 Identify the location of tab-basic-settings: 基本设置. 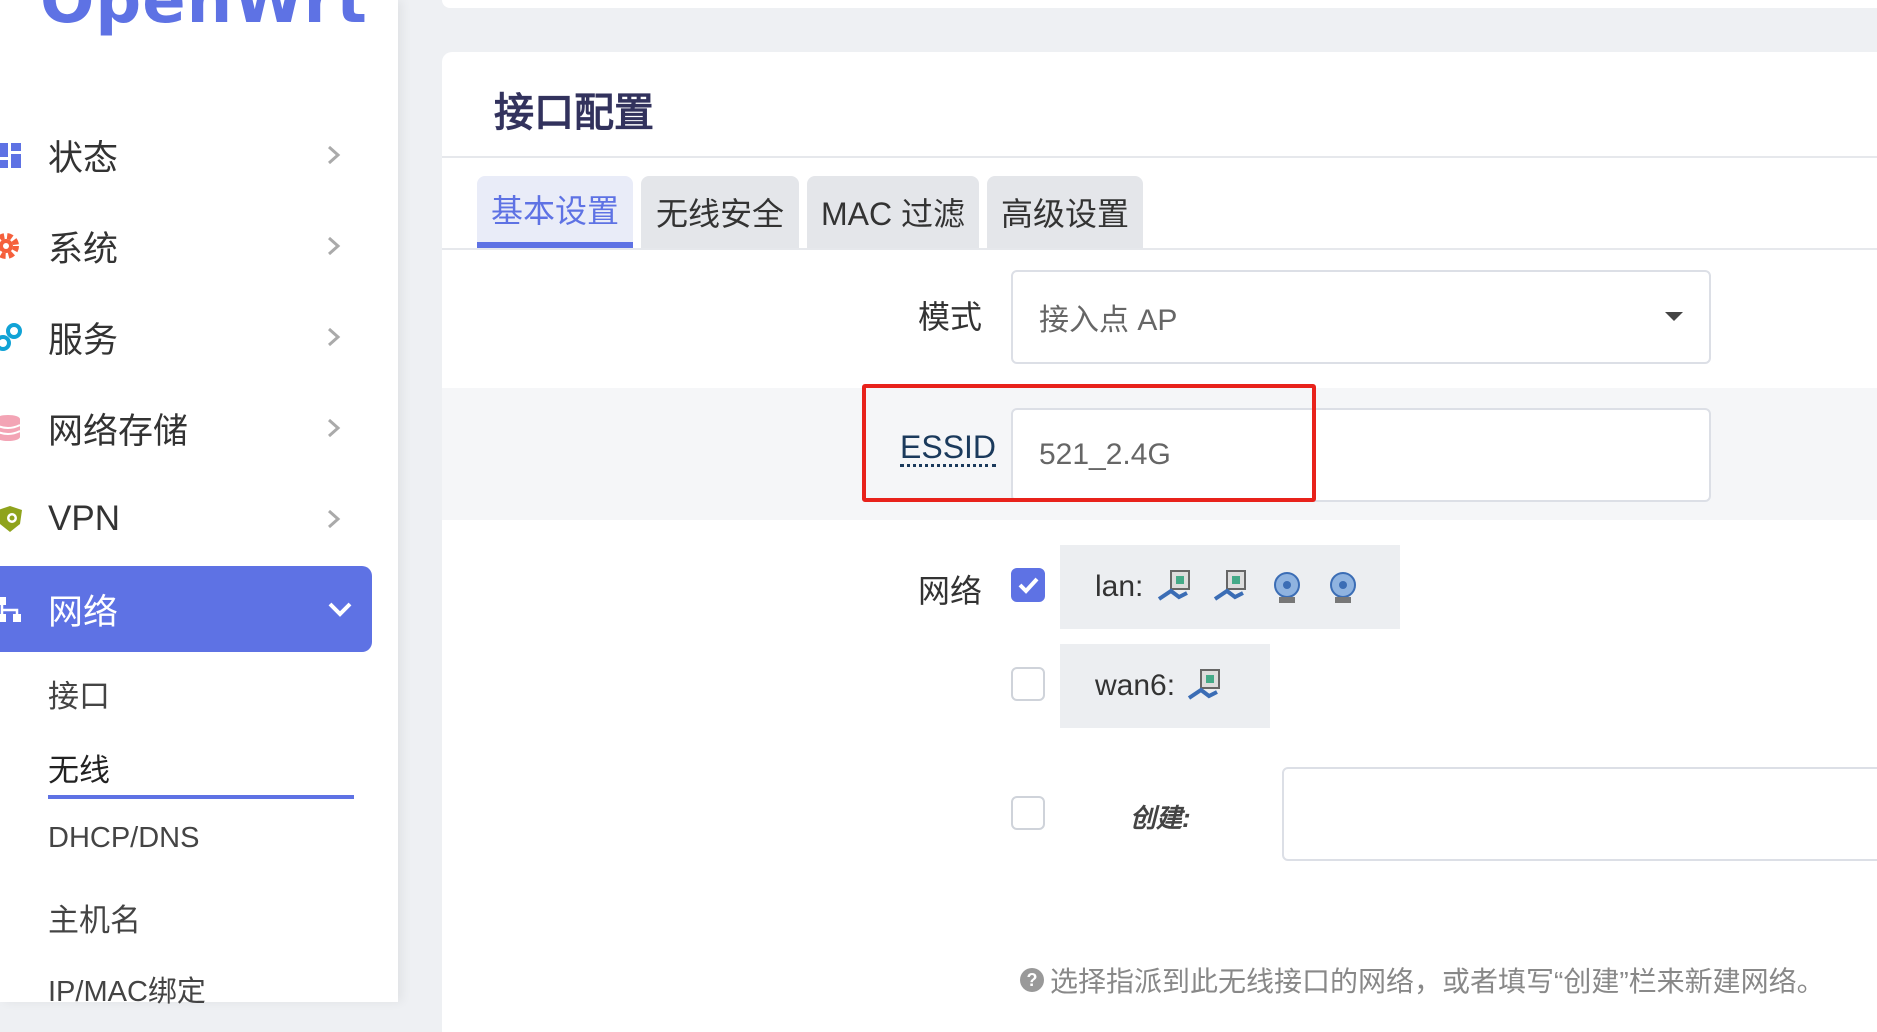
(555, 212).